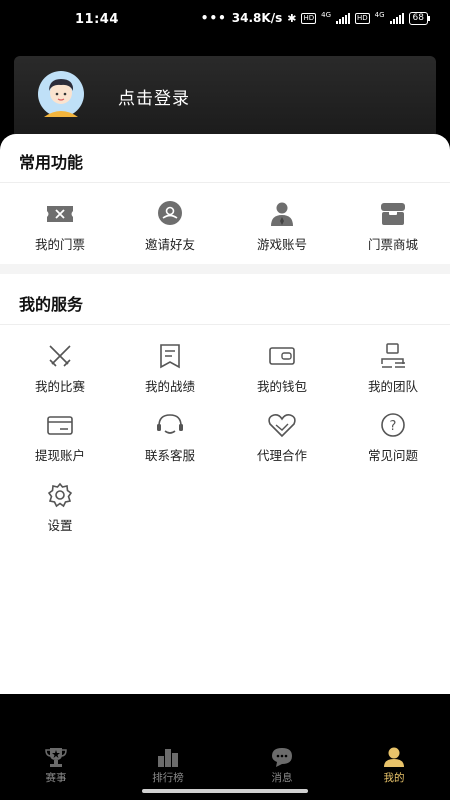 The image size is (450, 800). Describe the element at coordinates (169, 244) in the screenshot. I see `invite-friend-label: 邀请好友` at that location.